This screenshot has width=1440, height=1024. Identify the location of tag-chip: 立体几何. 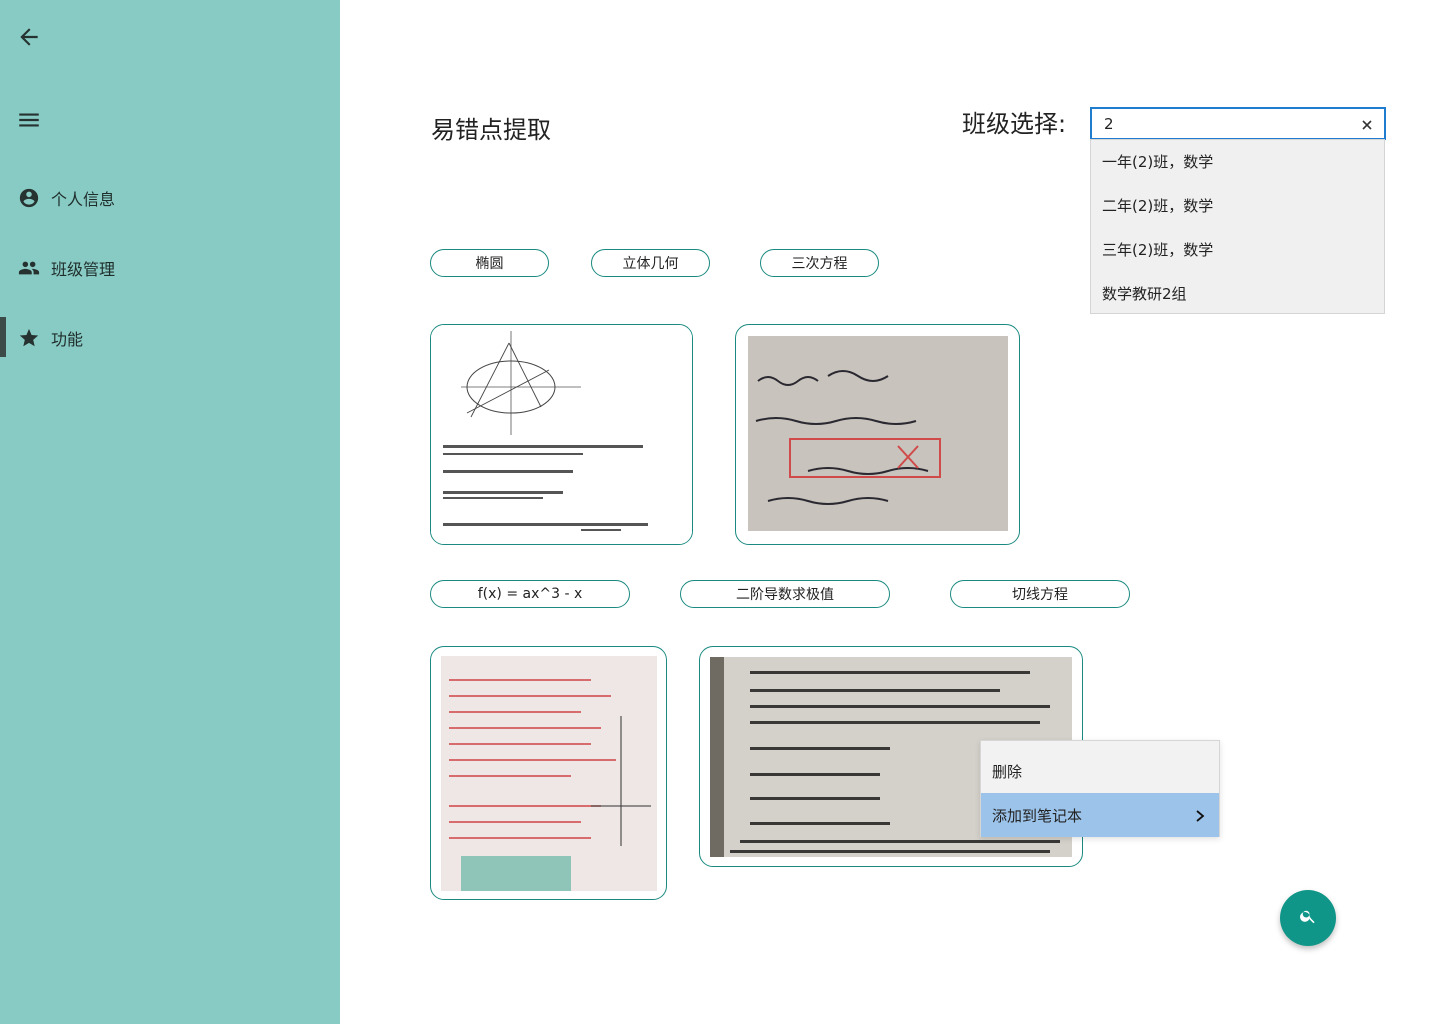
(650, 263).